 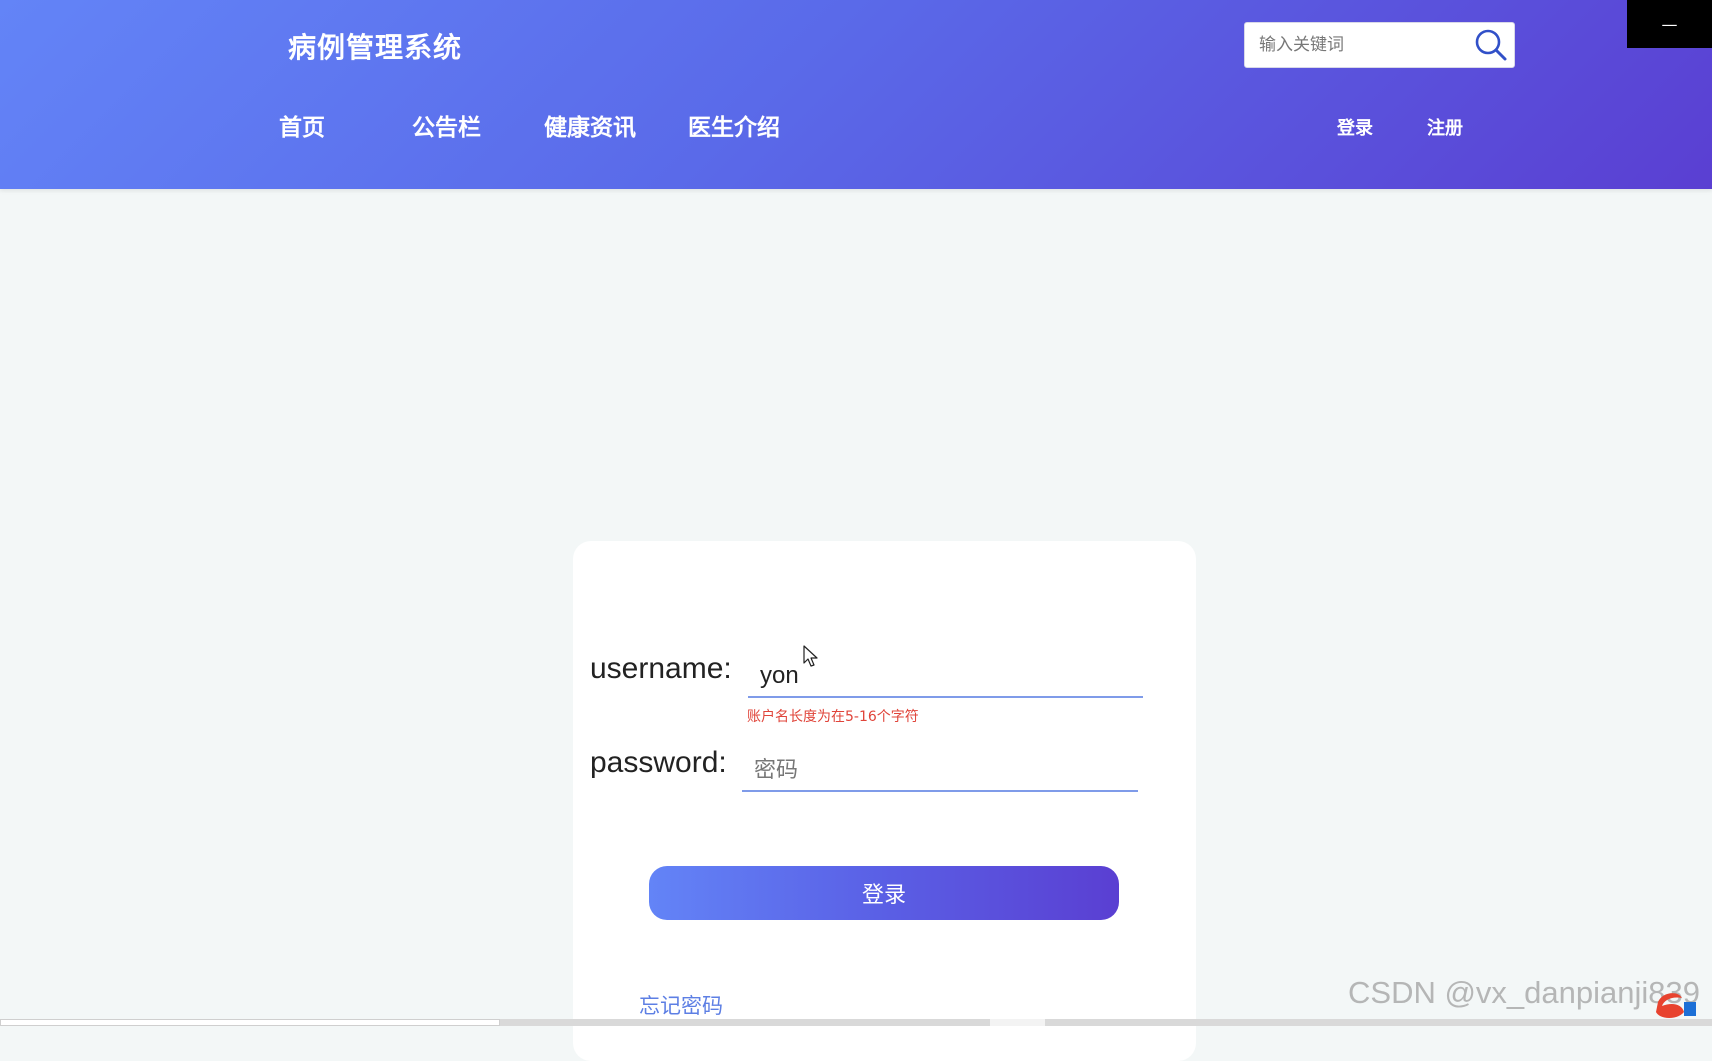 I want to click on search-box, so click(x=1379, y=45).